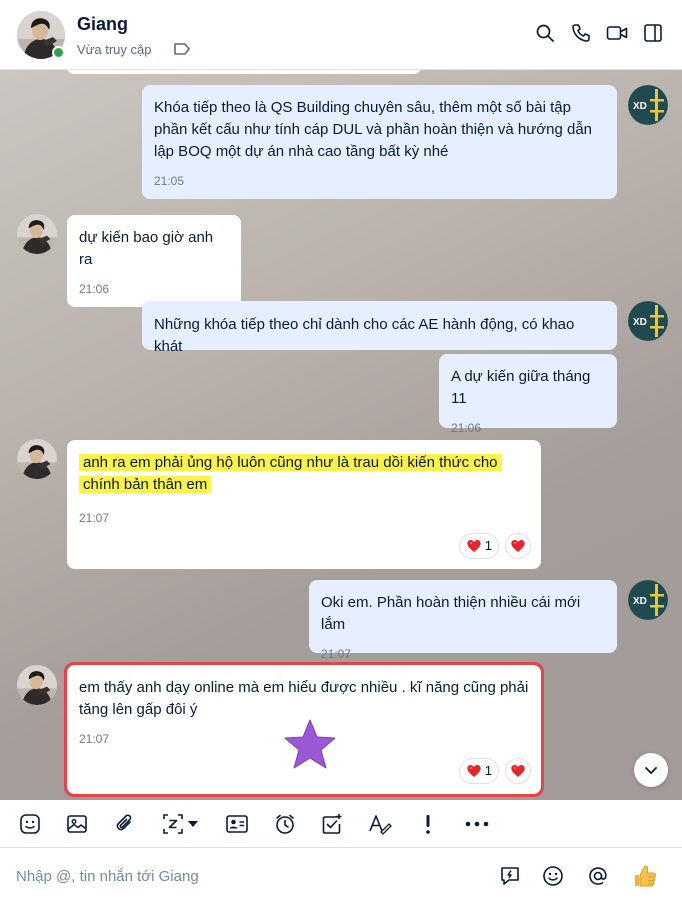  What do you see at coordinates (510, 876) in the screenshot?
I see `quick-message-icon` at bounding box center [510, 876].